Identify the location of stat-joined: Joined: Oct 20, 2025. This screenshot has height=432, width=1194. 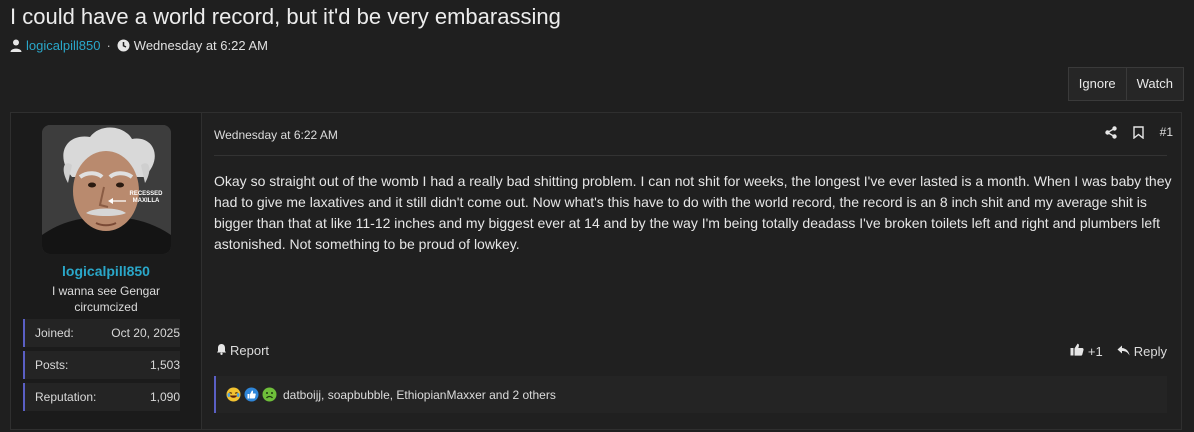
(101, 333).